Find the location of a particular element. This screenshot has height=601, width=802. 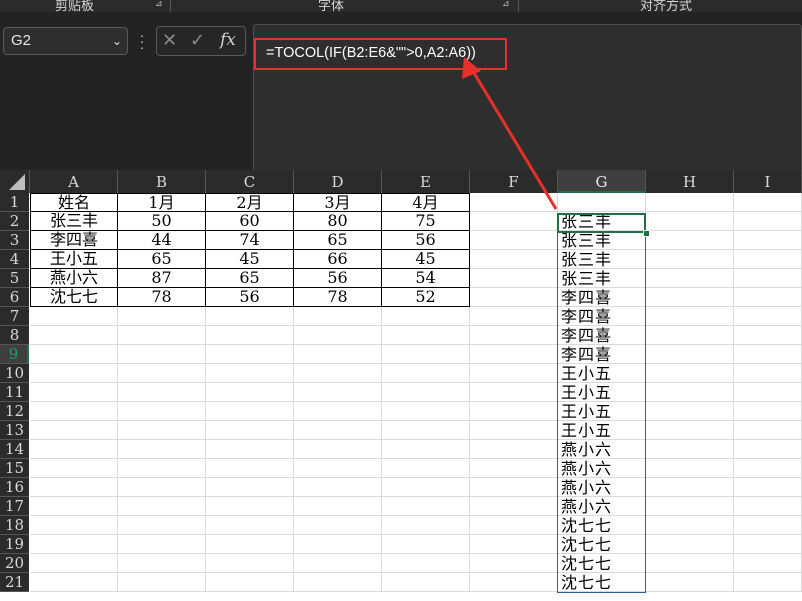

chevron-down-icon: ⌄ is located at coordinates (117, 41).